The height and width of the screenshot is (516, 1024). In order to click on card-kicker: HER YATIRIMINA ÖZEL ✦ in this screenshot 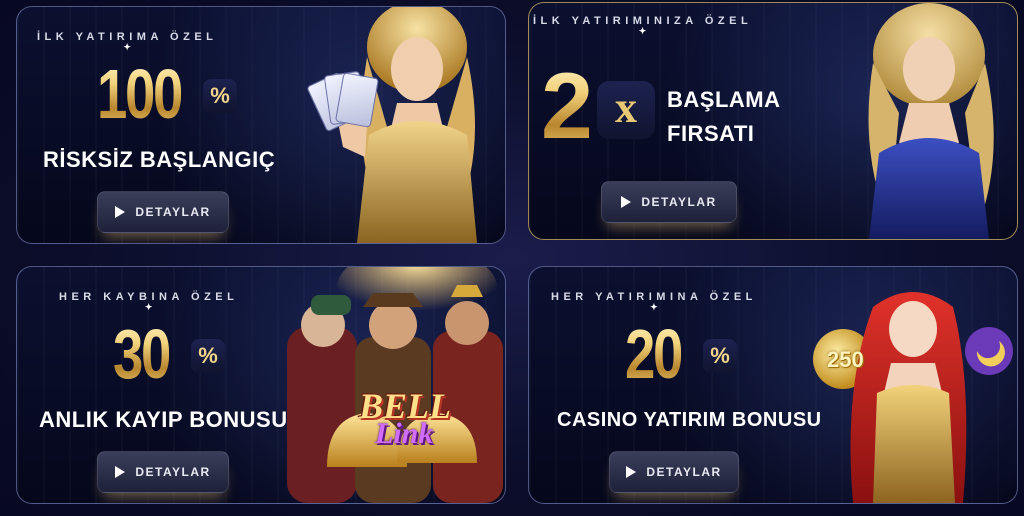, I will do `click(654, 301)`.